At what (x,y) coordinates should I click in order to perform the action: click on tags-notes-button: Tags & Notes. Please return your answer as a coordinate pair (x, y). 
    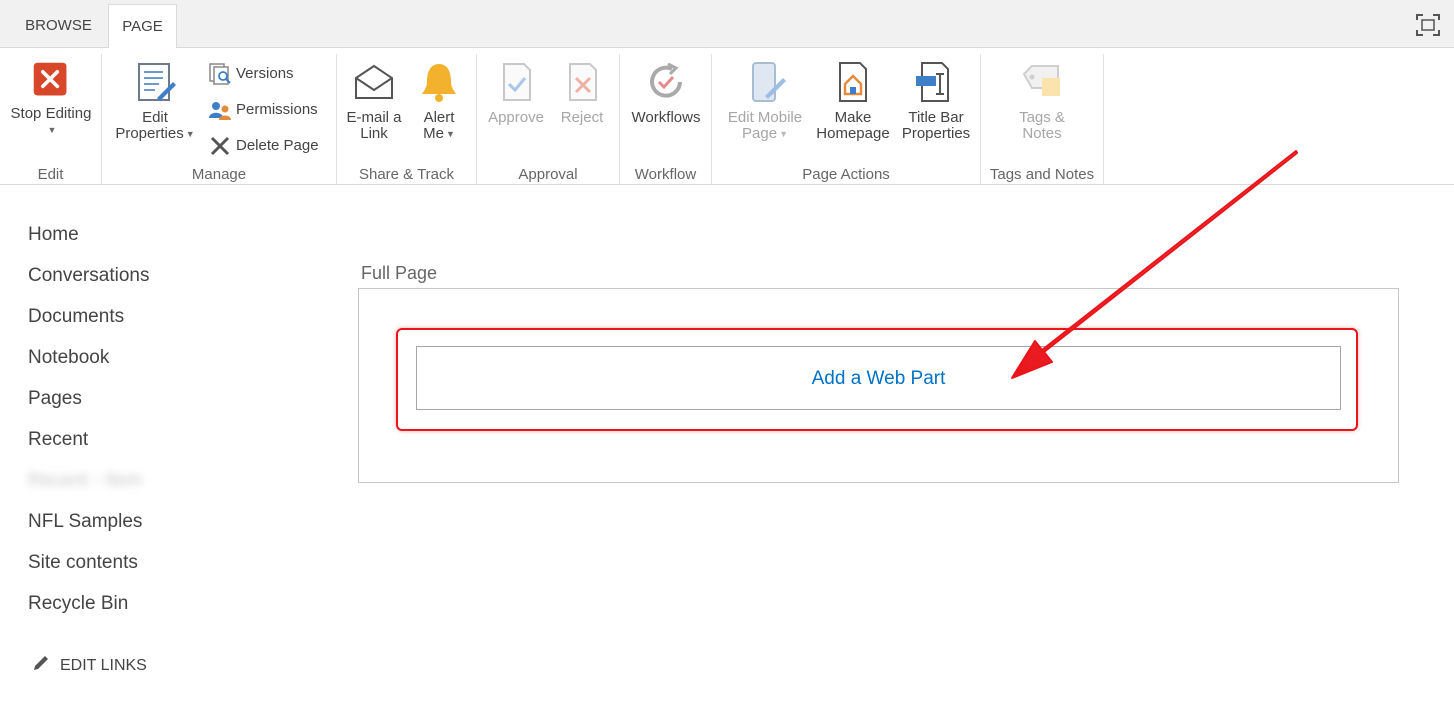
    Looking at the image, I should click on (1042, 101).